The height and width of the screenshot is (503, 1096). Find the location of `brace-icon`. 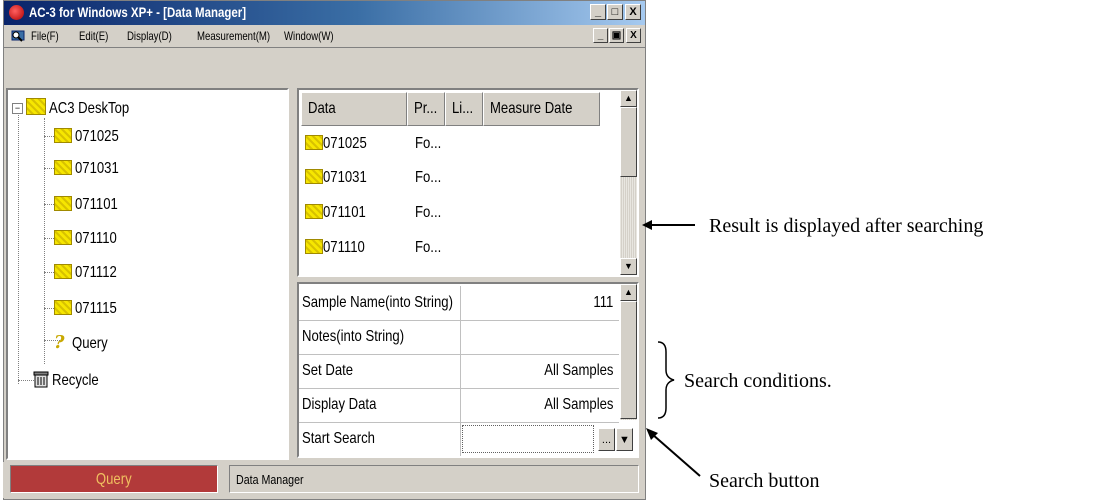

brace-icon is located at coordinates (666, 380).